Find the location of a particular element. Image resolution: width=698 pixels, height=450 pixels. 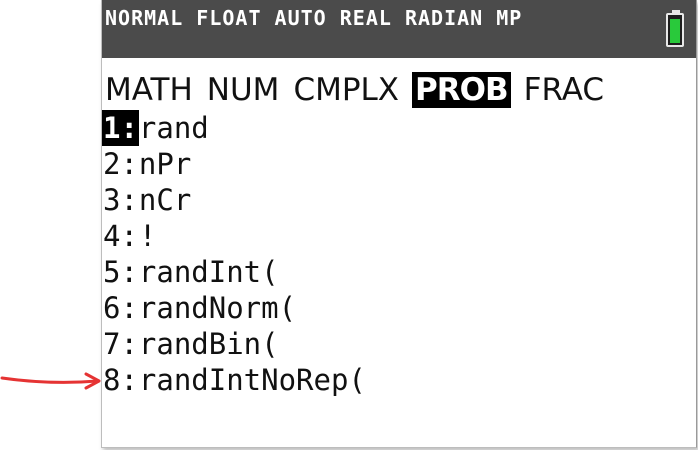

menu-item-number: 8: is located at coordinates (120, 380).